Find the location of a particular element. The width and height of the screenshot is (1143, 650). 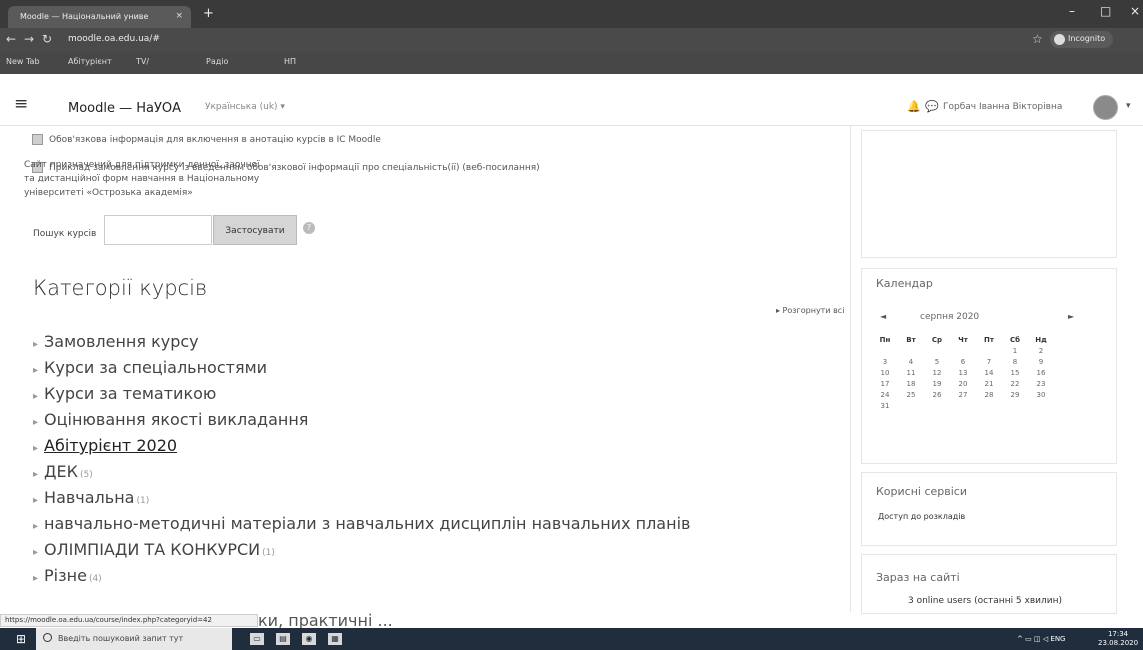

taskbar-clock: 17:34 23.08.2020 is located at coordinates (1118, 639).